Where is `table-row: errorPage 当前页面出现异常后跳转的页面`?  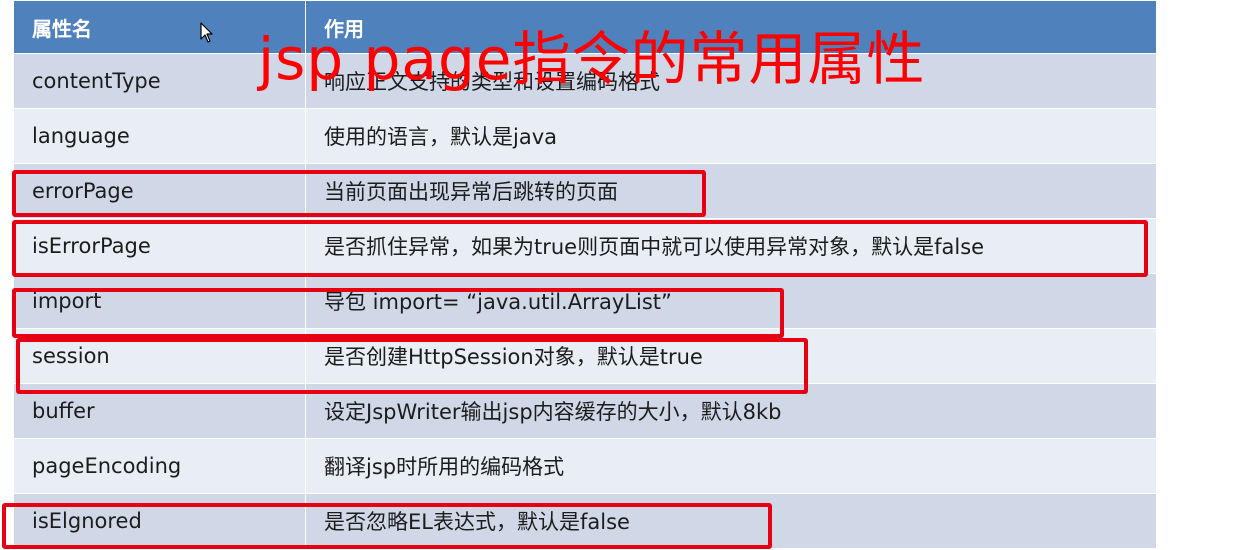 table-row: errorPage 当前页面出现异常后跳转的页面 is located at coordinates (585, 191).